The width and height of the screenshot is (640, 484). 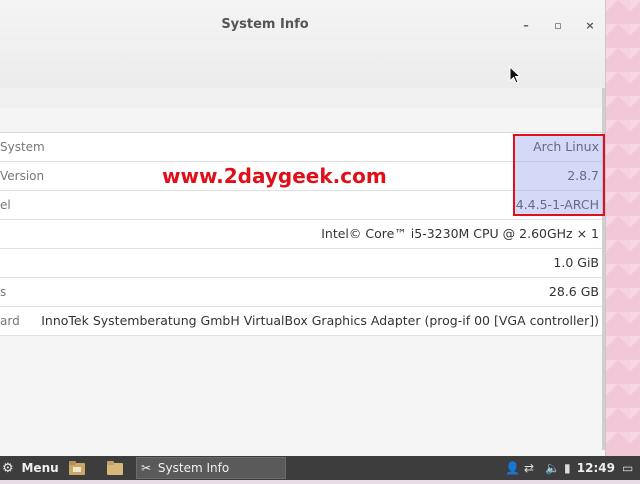 What do you see at coordinates (8, 468) in the screenshot?
I see `settings-icon: ⚙` at bounding box center [8, 468].